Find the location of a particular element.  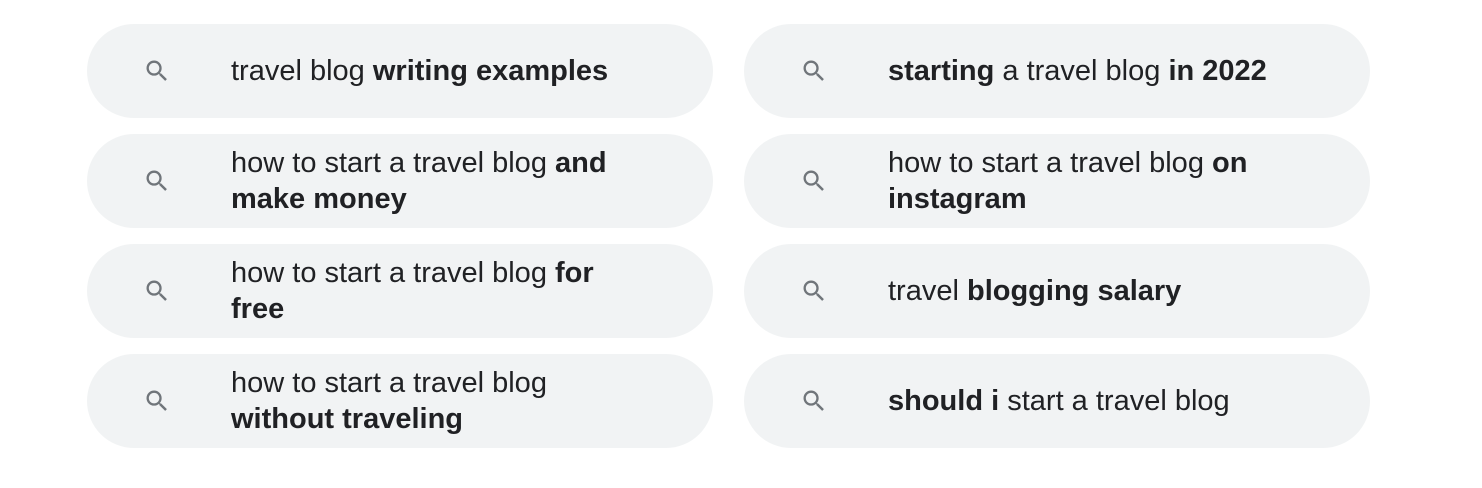

related-search-label: should i start a travel blog is located at coordinates (1059, 401).